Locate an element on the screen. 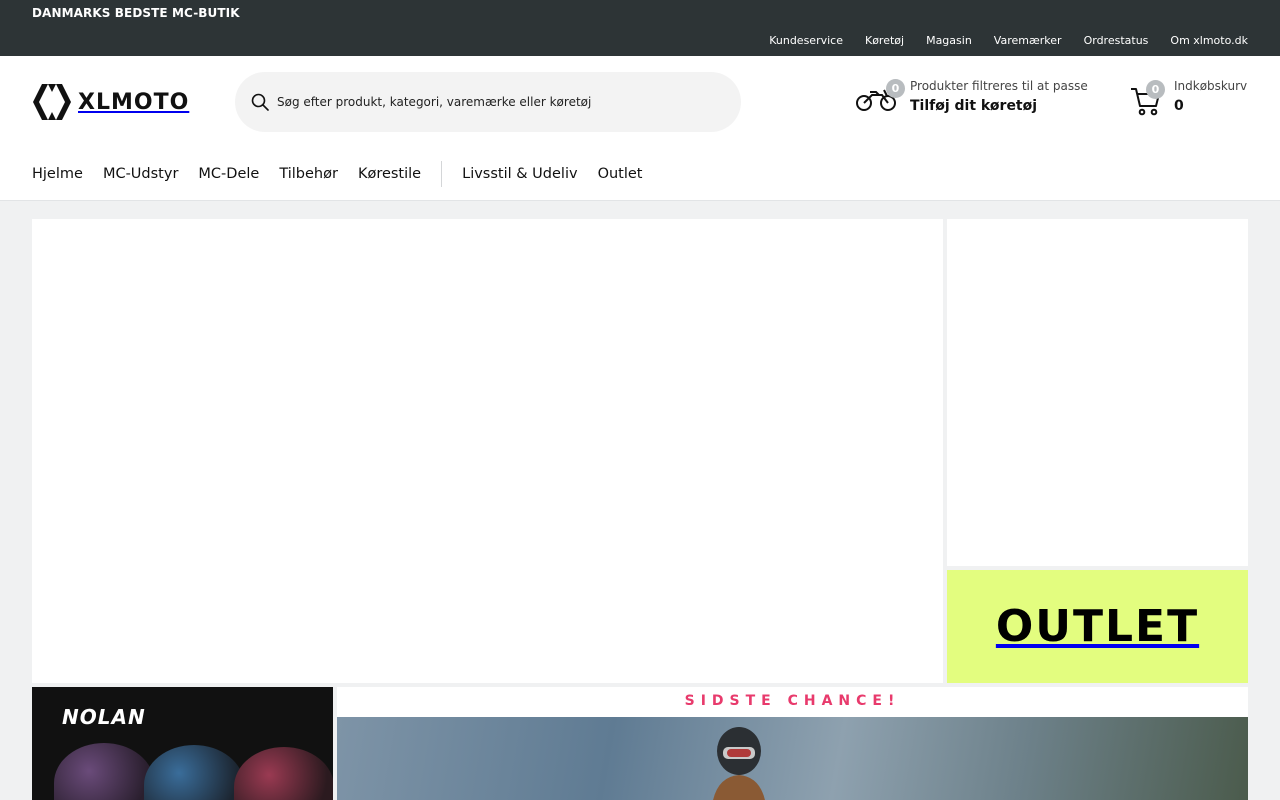 The image size is (1280, 800). rider-photo is located at coordinates (792, 758).